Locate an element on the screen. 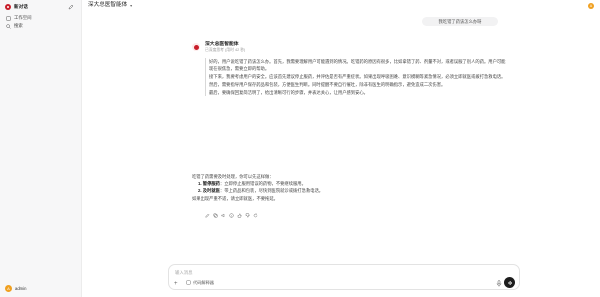 The image size is (600, 297). new-chat-button is located at coordinates (71, 7).